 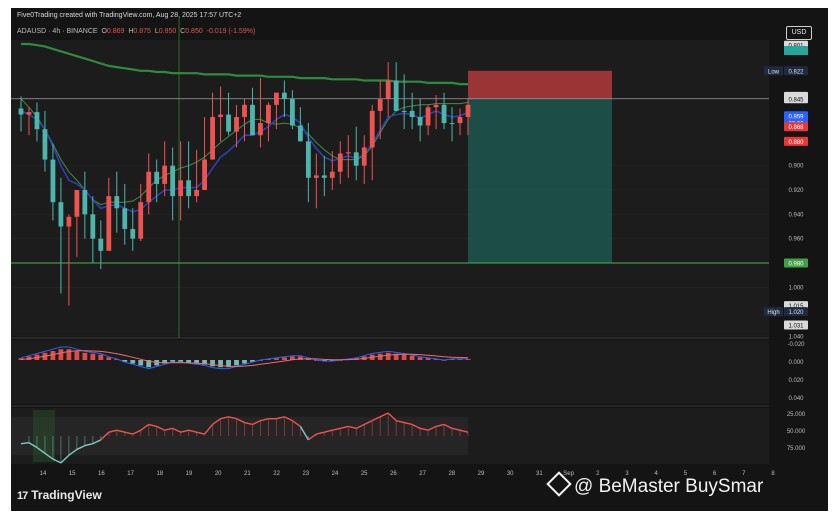 I want to click on binance-diamond-icon, so click(x=559, y=484).